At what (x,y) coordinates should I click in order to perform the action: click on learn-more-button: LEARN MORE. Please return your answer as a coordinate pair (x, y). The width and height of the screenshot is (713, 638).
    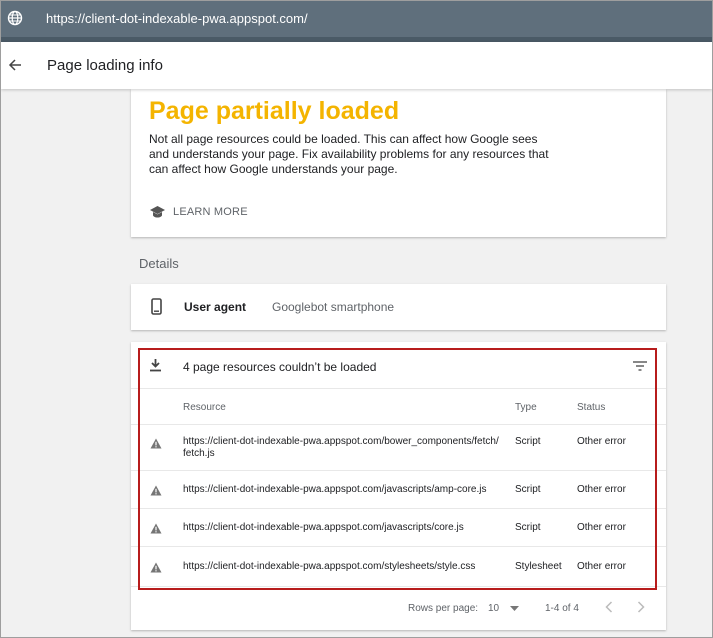
    Looking at the image, I should click on (198, 212).